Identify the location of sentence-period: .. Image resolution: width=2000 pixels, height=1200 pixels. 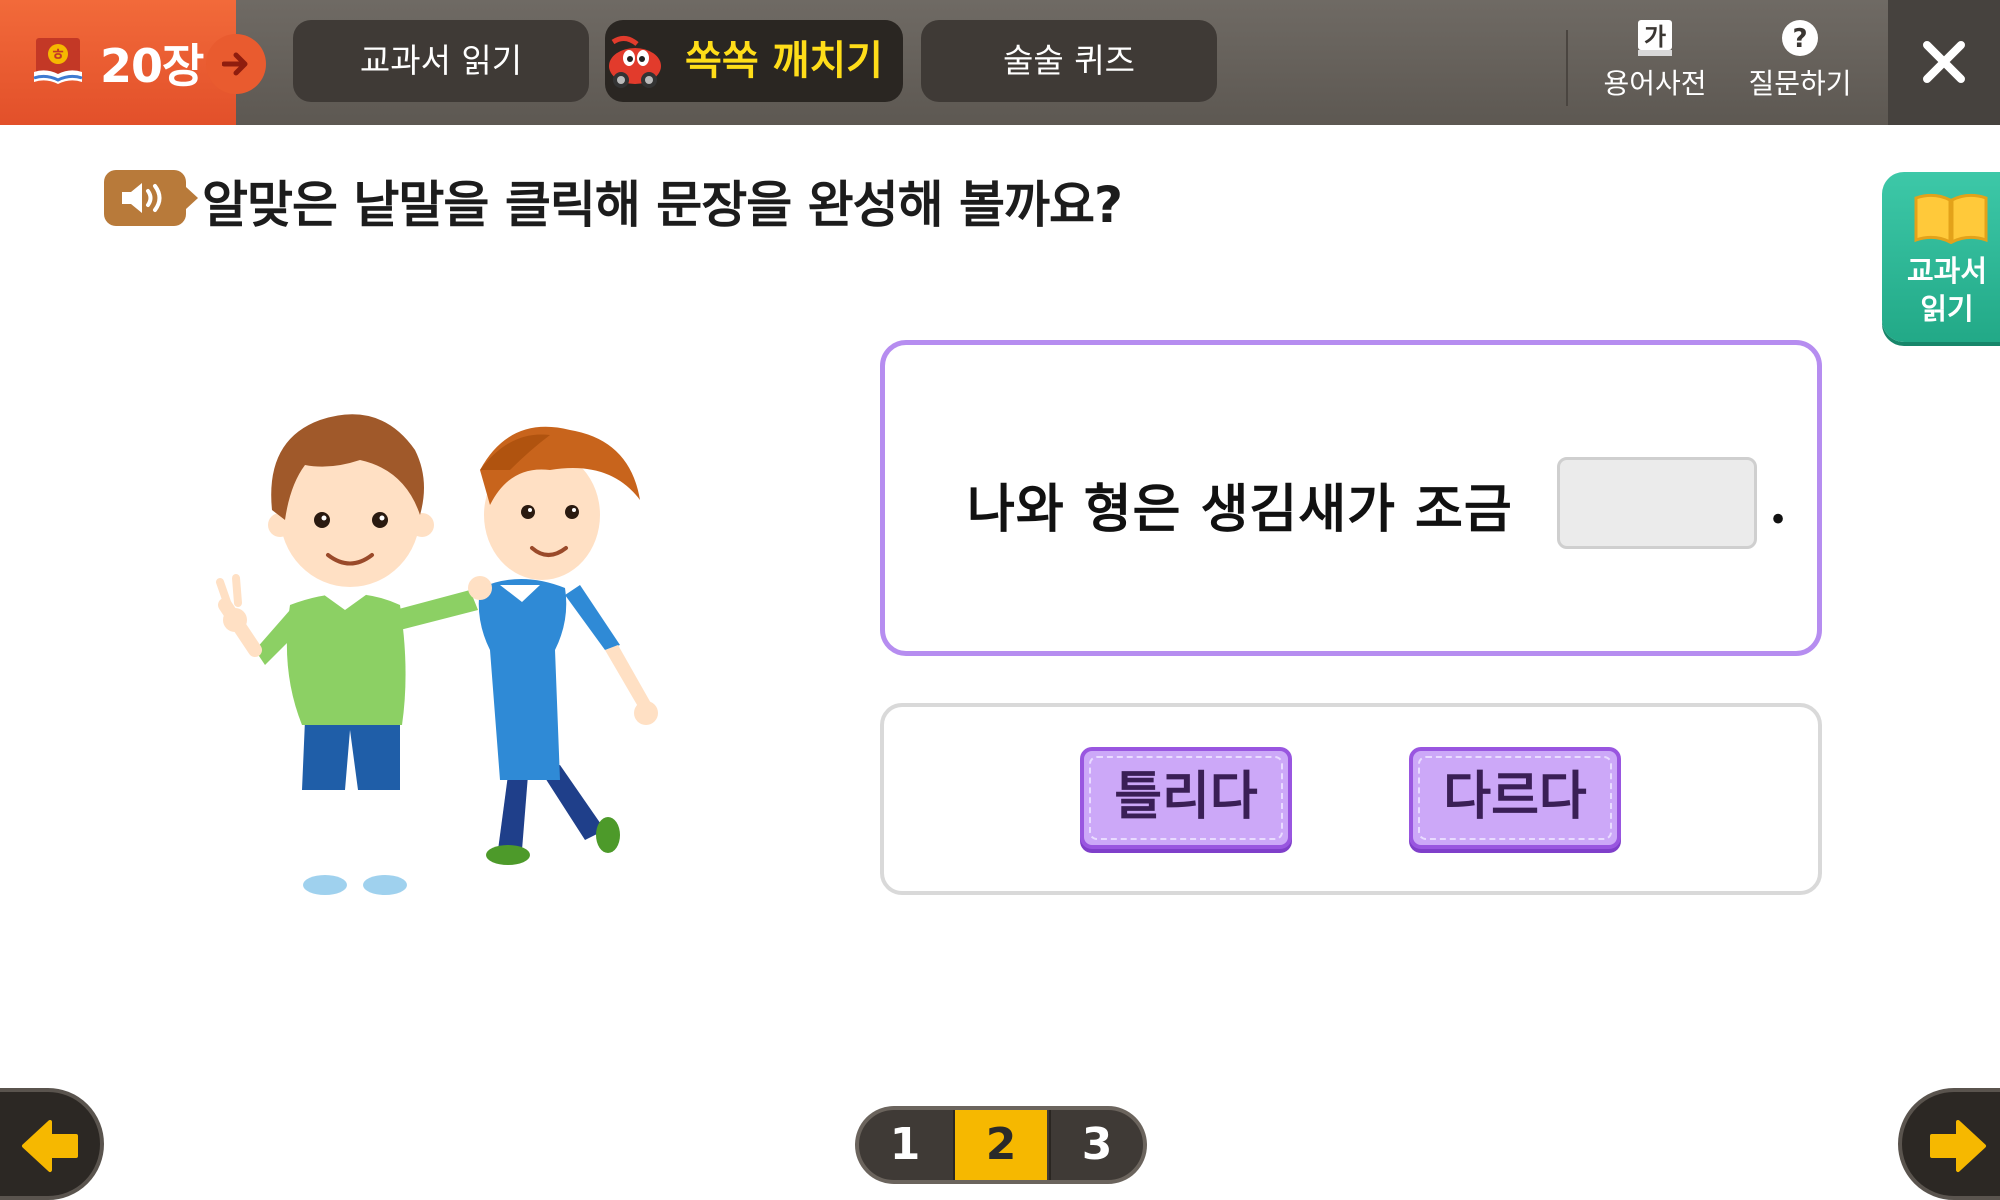
(1778, 505).